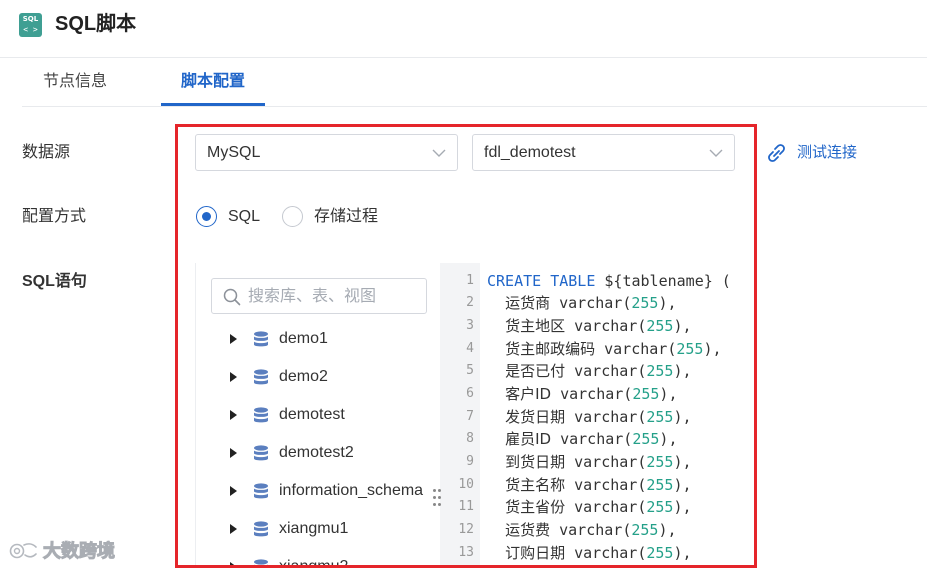  Describe the element at coordinates (827, 152) in the screenshot. I see `test-connection-label: 测试连接` at that location.